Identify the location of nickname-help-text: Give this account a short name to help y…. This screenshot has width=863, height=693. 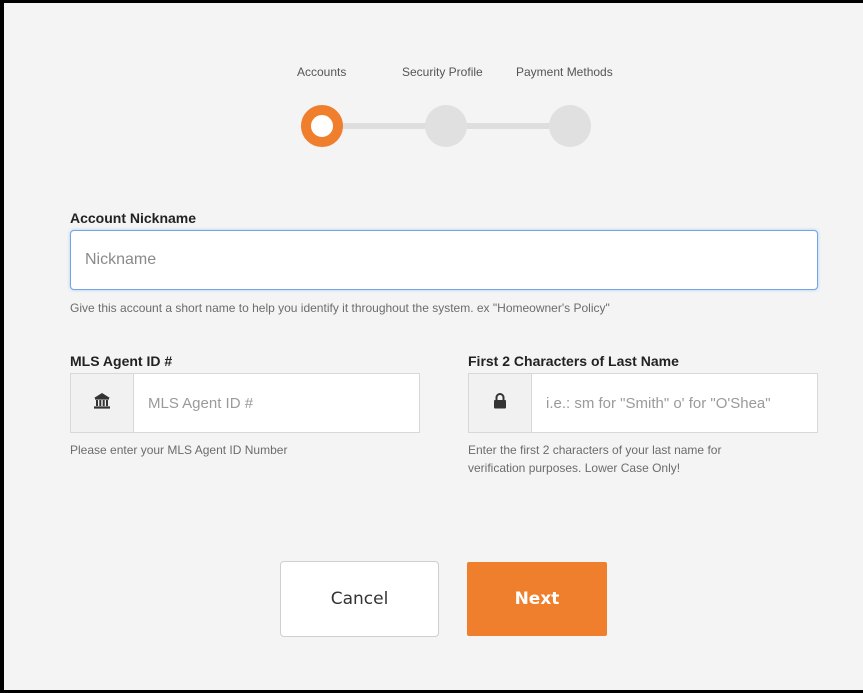
(340, 308).